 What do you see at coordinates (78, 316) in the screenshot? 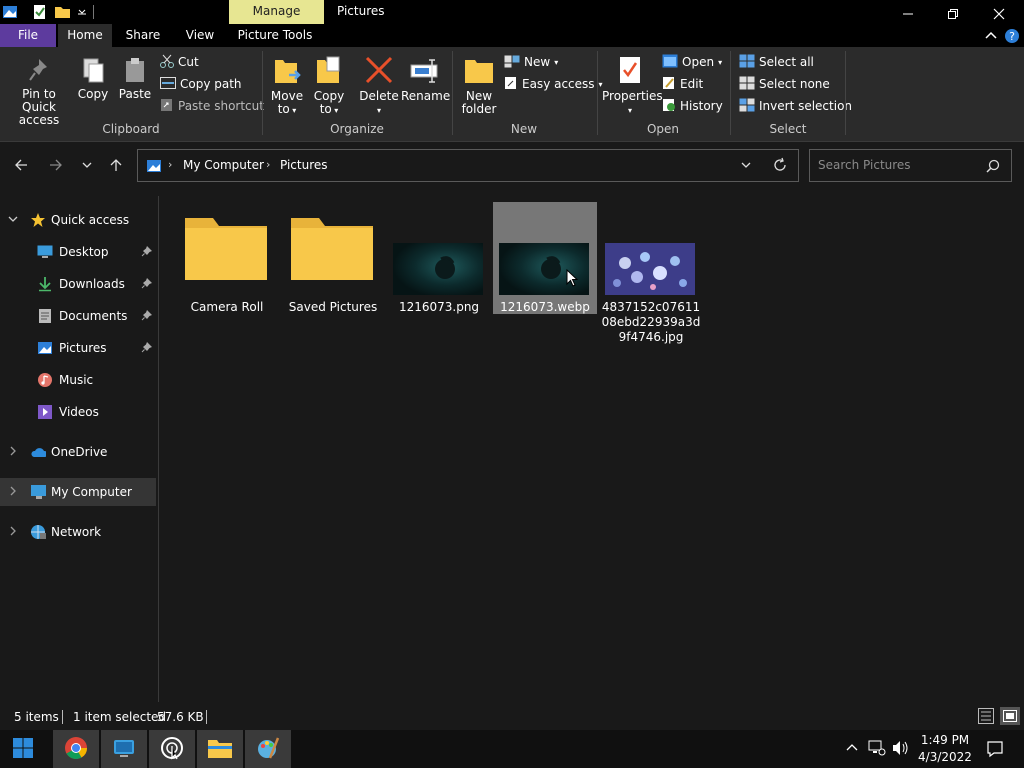
I see `sidebar-item-documents: Documents` at bounding box center [78, 316].